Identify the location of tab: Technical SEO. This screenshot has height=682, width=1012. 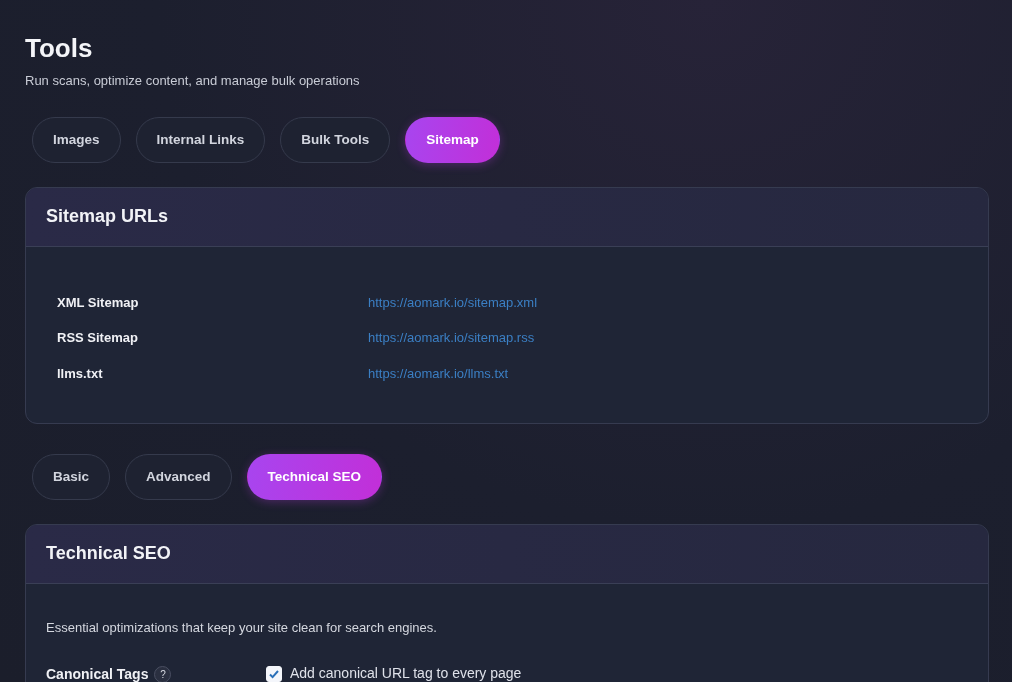
(314, 477).